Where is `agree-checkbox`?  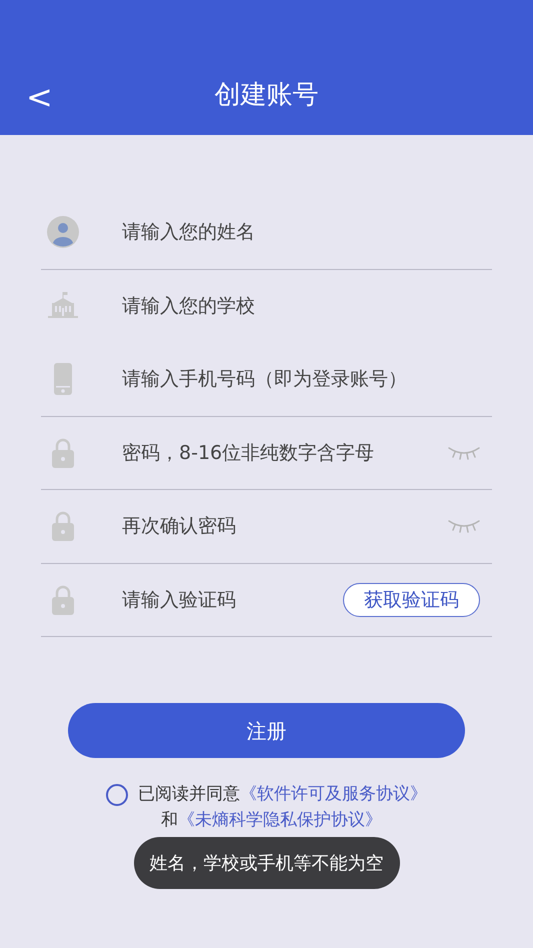 agree-checkbox is located at coordinates (117, 795).